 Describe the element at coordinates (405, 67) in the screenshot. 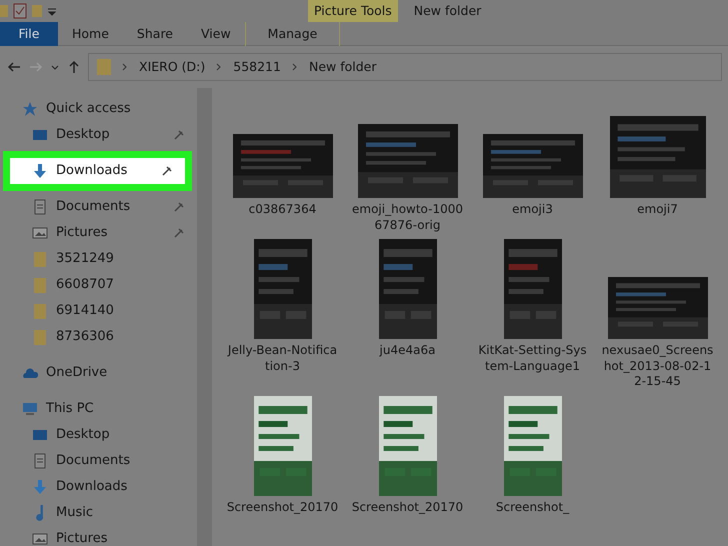

I see `address-bar: XIERO (D:) 558211 New folder` at that location.